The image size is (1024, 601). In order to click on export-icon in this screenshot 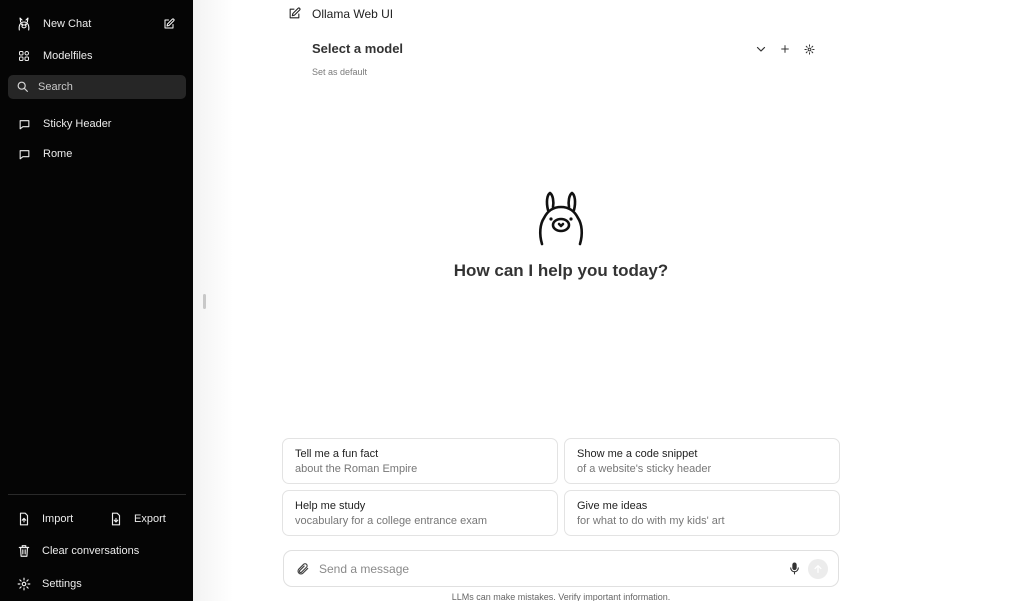, I will do `click(116, 519)`.